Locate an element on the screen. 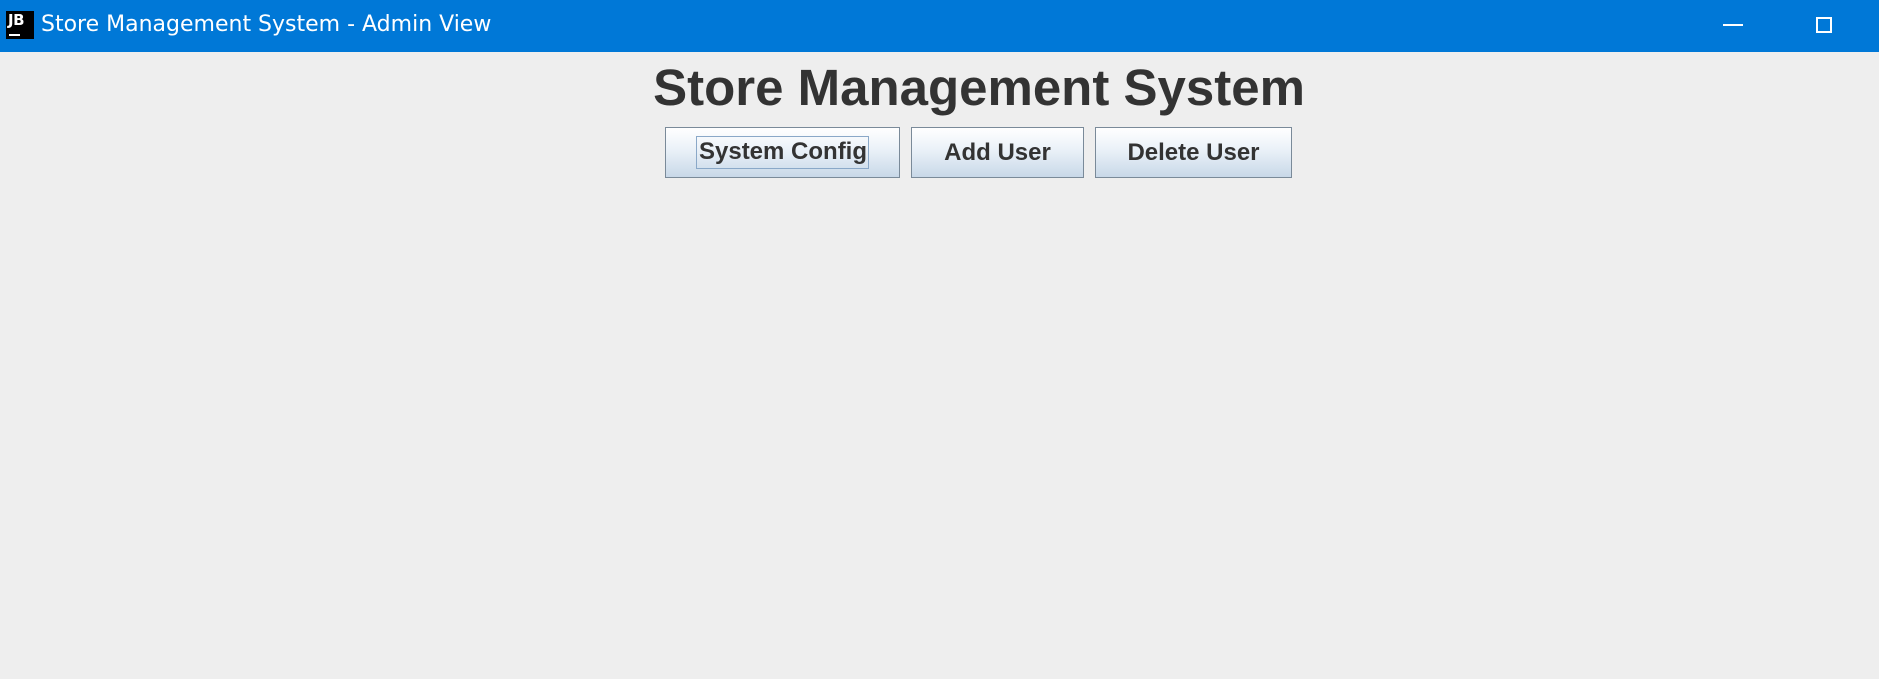  page-title: Store Management System is located at coordinates (979, 87).